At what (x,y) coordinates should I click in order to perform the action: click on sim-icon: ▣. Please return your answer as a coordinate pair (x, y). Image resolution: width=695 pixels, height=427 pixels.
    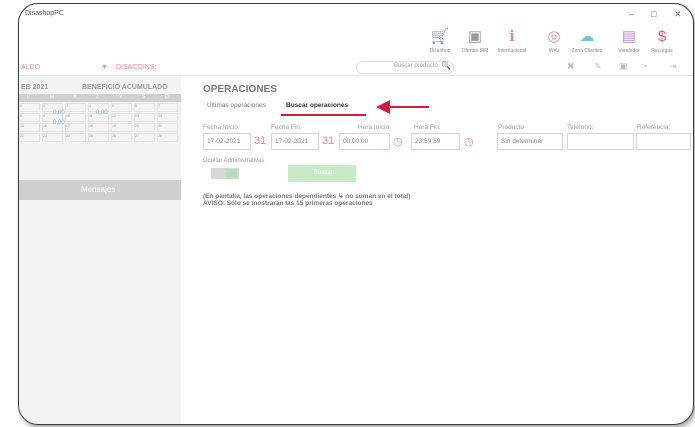
    Looking at the image, I should click on (475, 36).